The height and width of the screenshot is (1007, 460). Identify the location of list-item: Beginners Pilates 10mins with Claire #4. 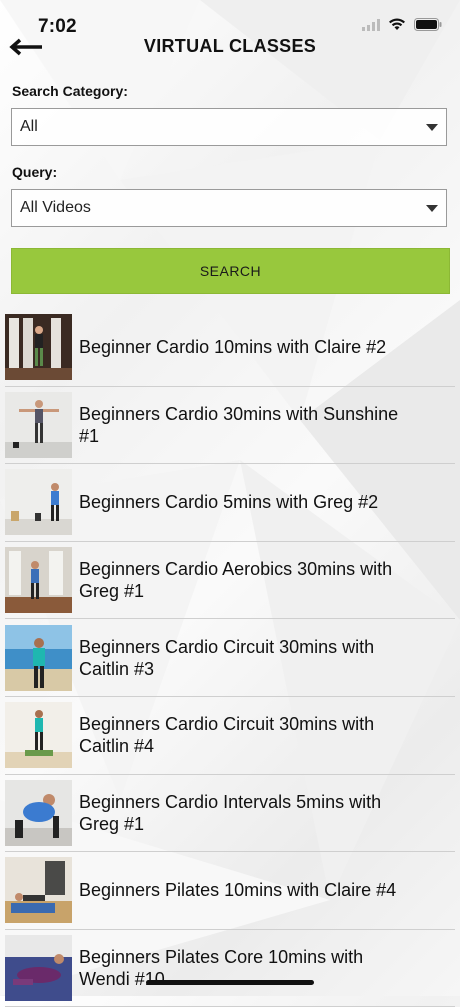
(230, 891).